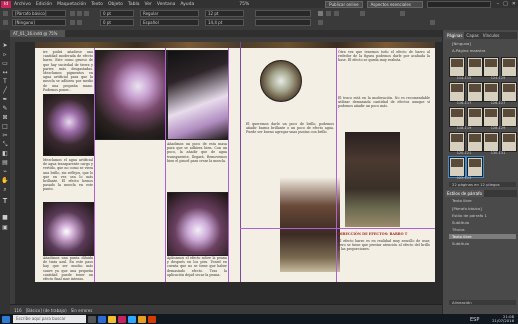 This screenshot has width=518, height=324. Describe the element at coordinates (117, 13) in the screenshot. I see `stroke-weight-a: 0 pt` at that location.